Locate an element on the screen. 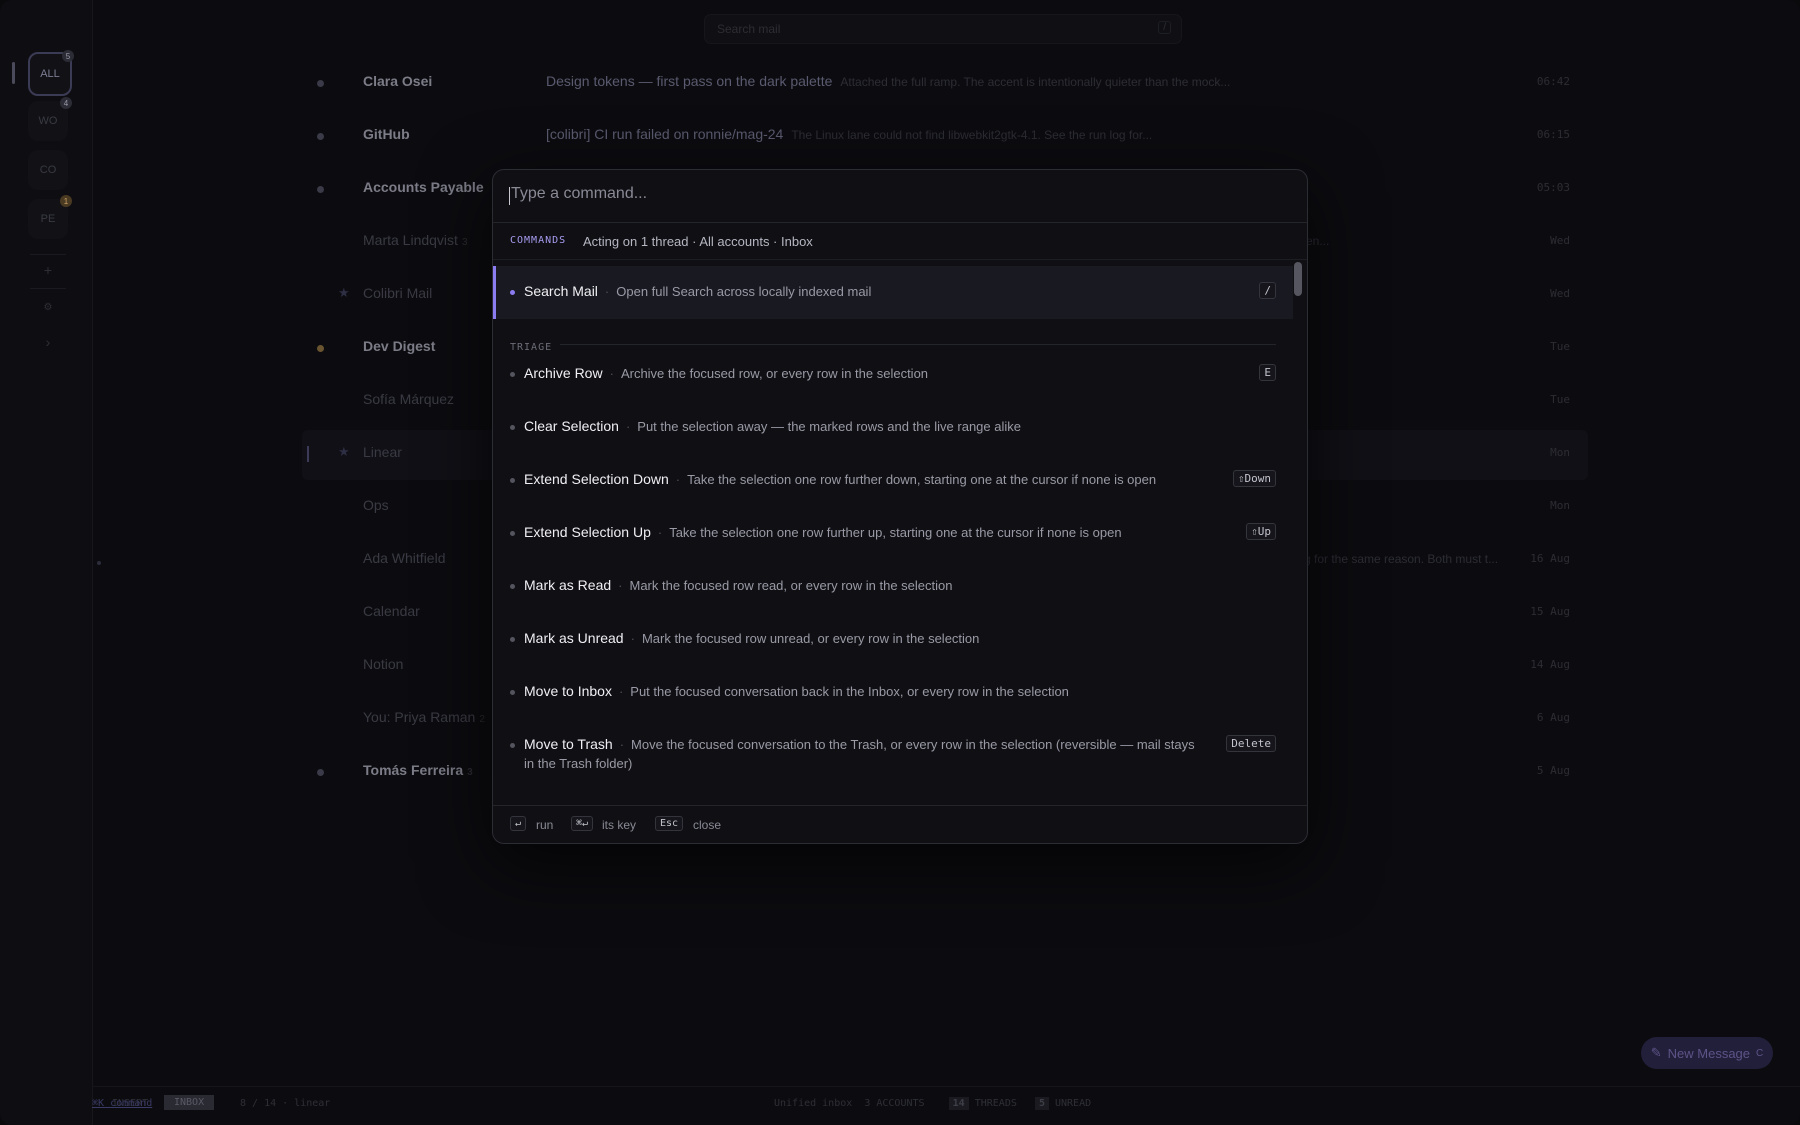 The height and width of the screenshot is (1125, 1800). threads-label: THREADS is located at coordinates (995, 1103).